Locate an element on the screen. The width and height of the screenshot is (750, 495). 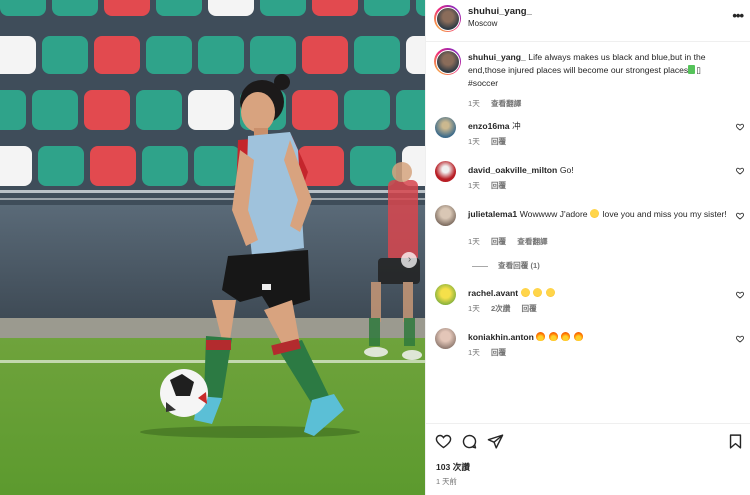
comment-body: Wowwww J'adore is located at coordinates (553, 214).